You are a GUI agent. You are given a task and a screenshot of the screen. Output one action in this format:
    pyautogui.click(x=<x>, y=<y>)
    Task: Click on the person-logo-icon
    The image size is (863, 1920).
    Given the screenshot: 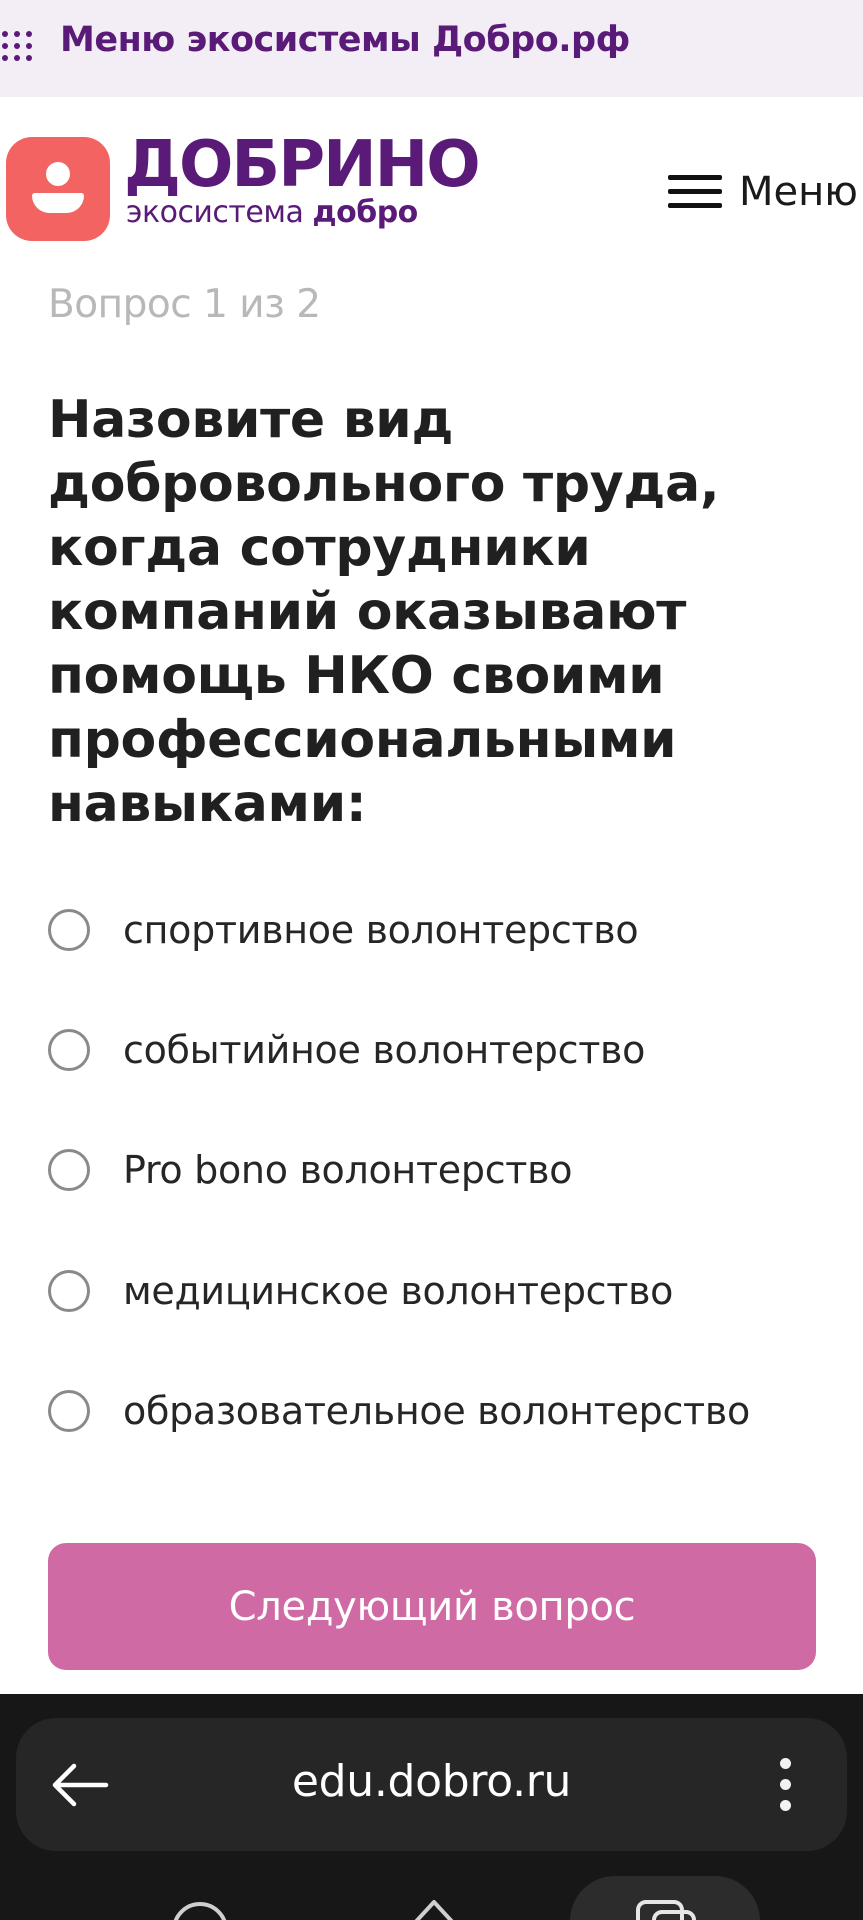 What is the action you would take?
    pyautogui.click(x=58, y=189)
    